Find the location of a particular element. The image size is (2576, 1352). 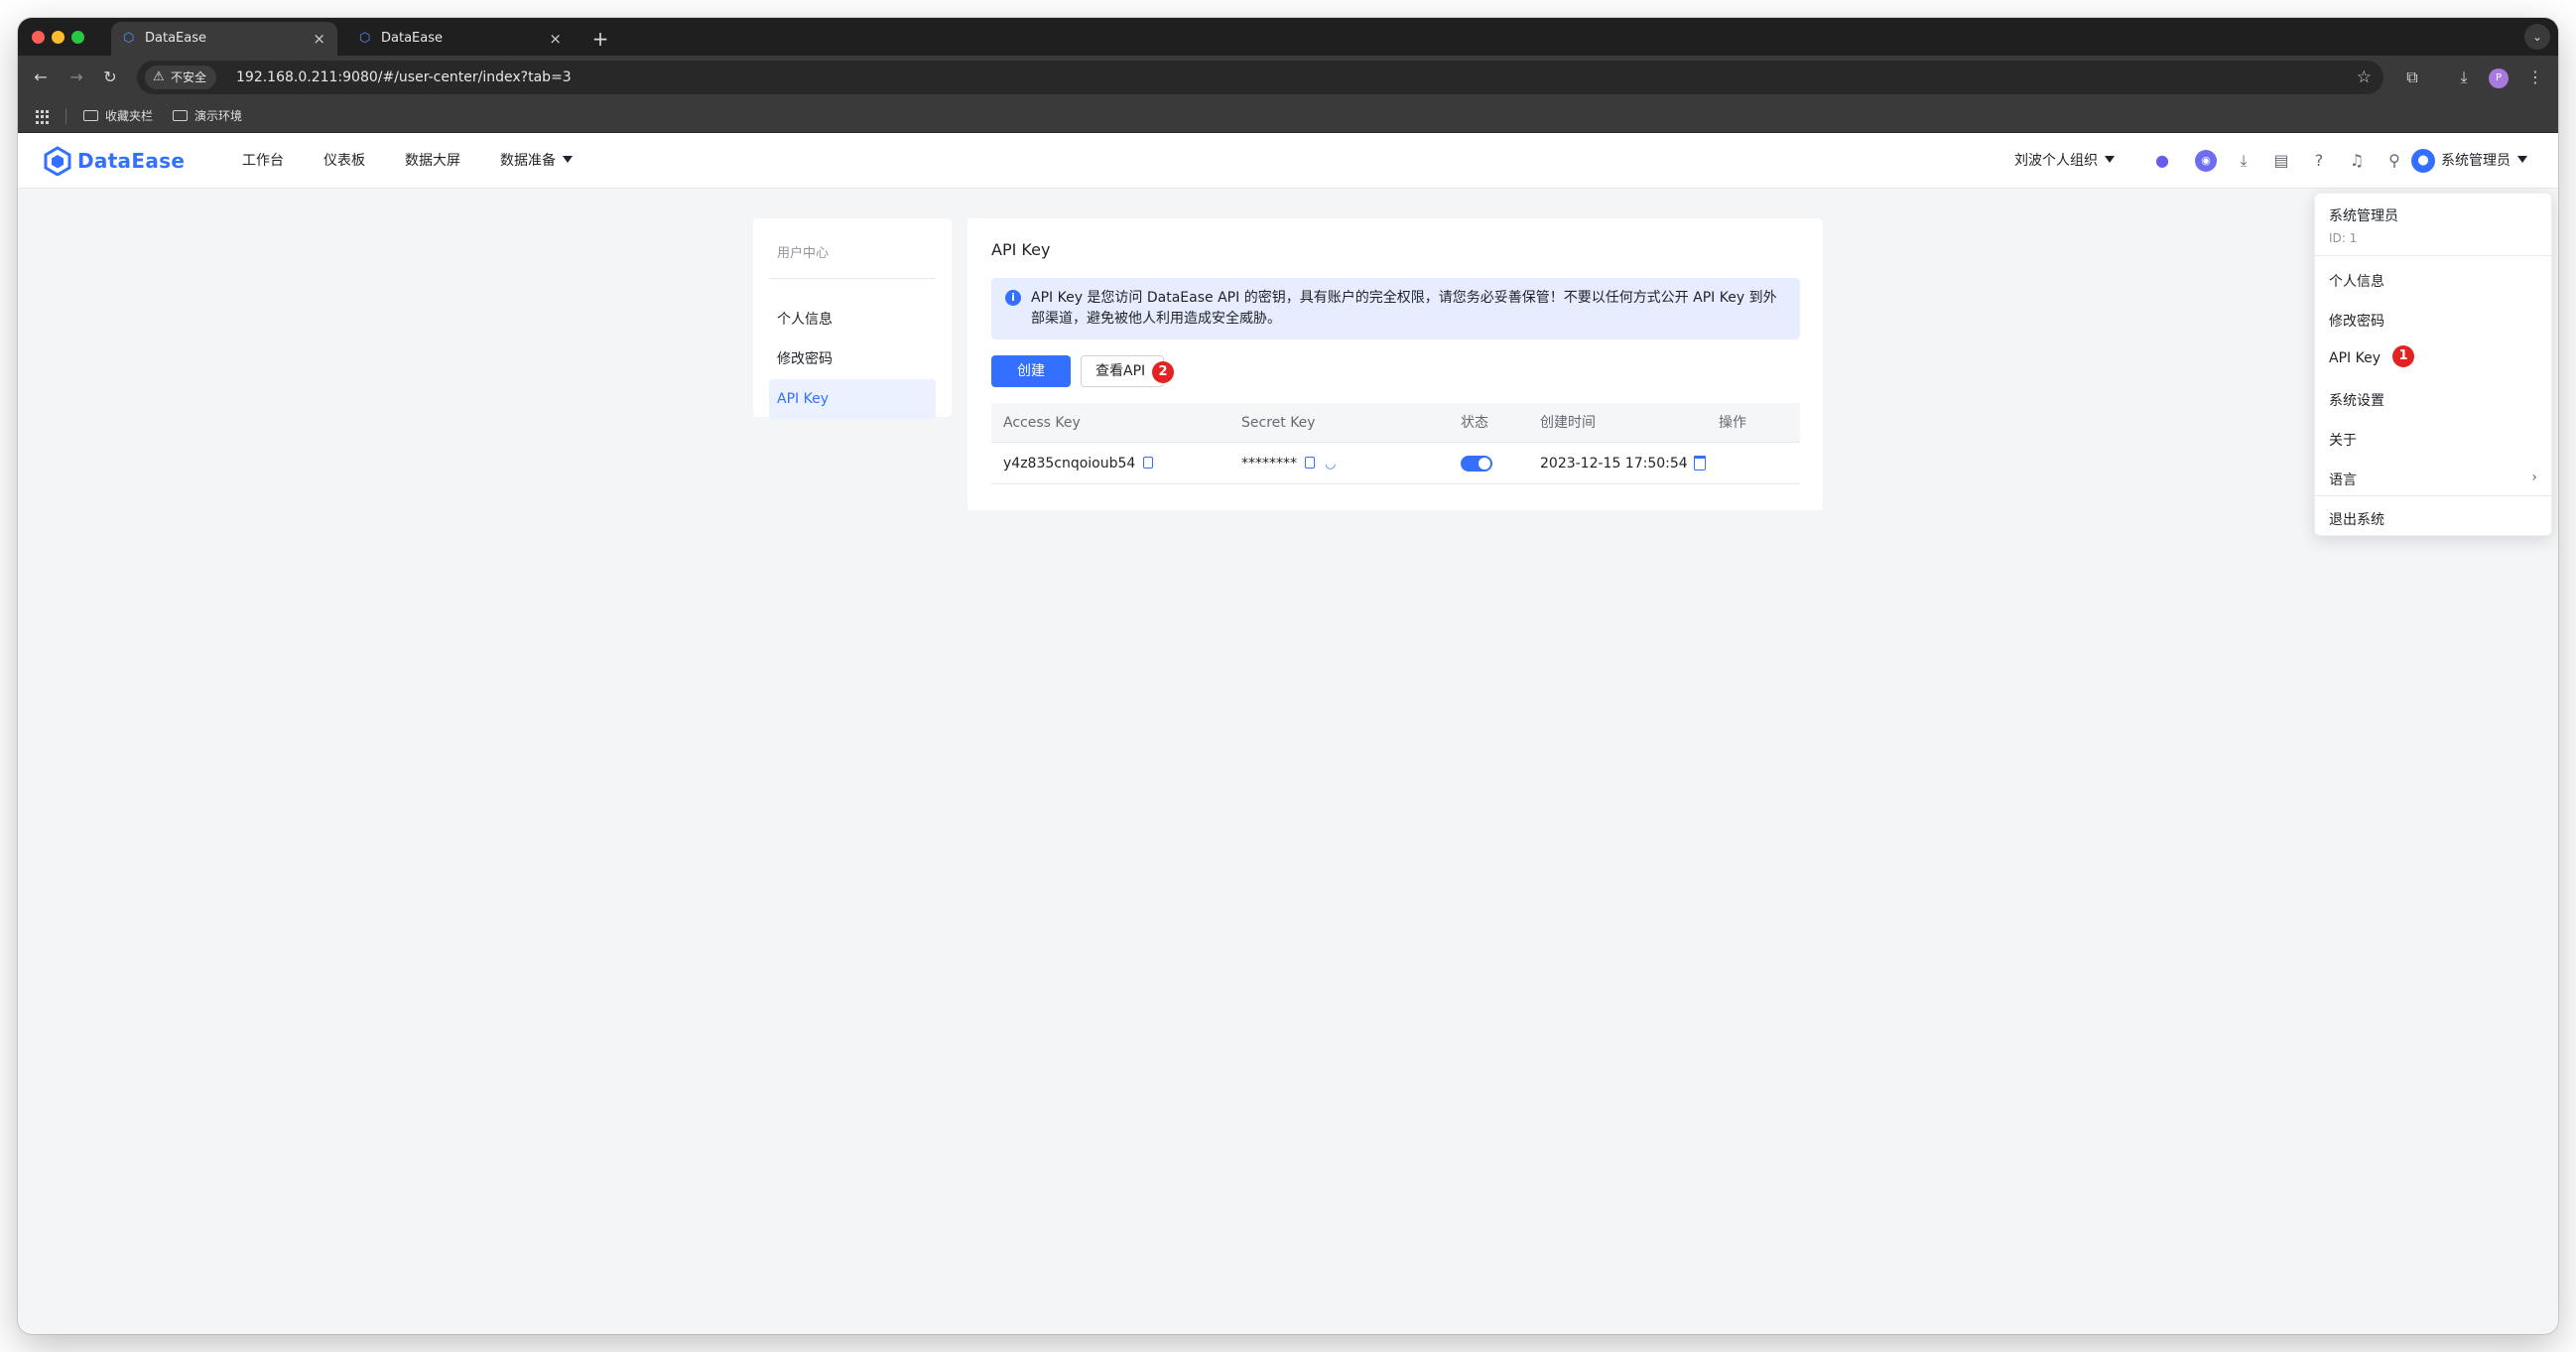

browser-tab-1: ⬡ DataEase × is located at coordinates (224, 39).